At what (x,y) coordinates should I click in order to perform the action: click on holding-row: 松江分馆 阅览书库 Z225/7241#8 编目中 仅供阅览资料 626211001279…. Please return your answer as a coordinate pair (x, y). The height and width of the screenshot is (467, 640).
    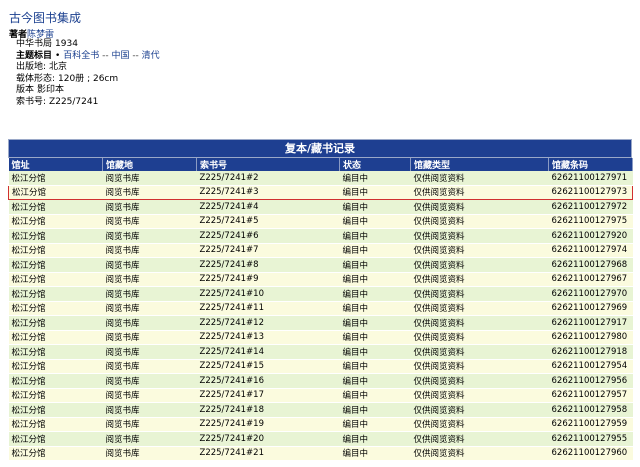
    Looking at the image, I should click on (320, 265).